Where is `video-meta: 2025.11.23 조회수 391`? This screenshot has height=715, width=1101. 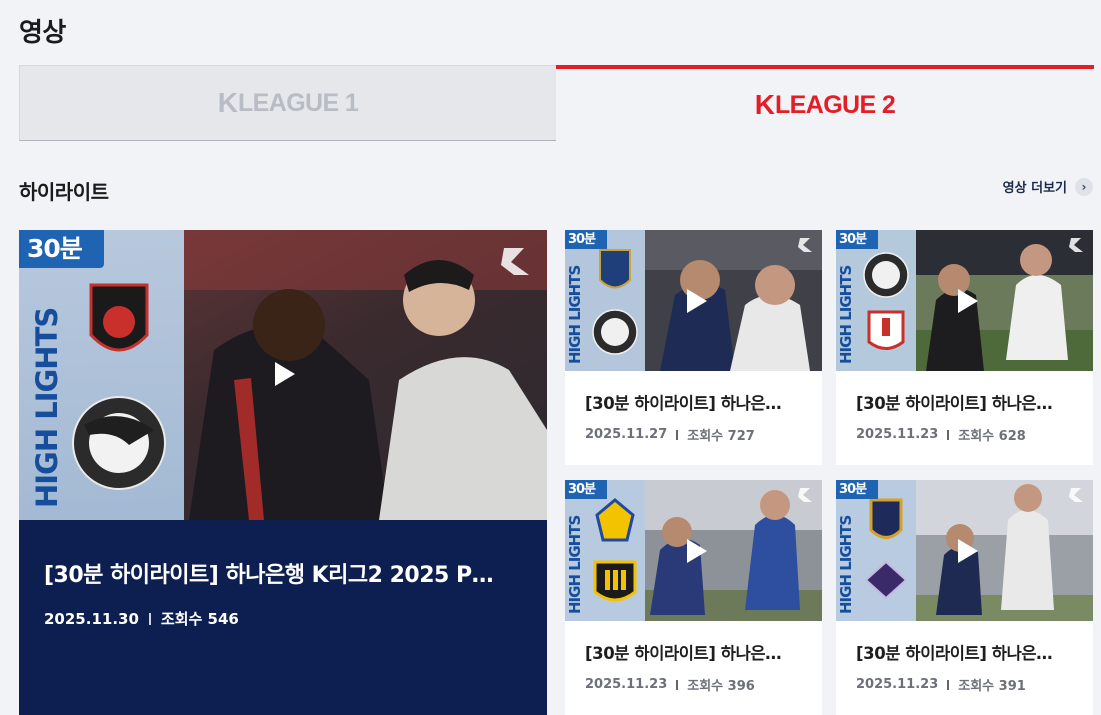
video-meta: 2025.11.23 조회수 391 is located at coordinates (941, 684).